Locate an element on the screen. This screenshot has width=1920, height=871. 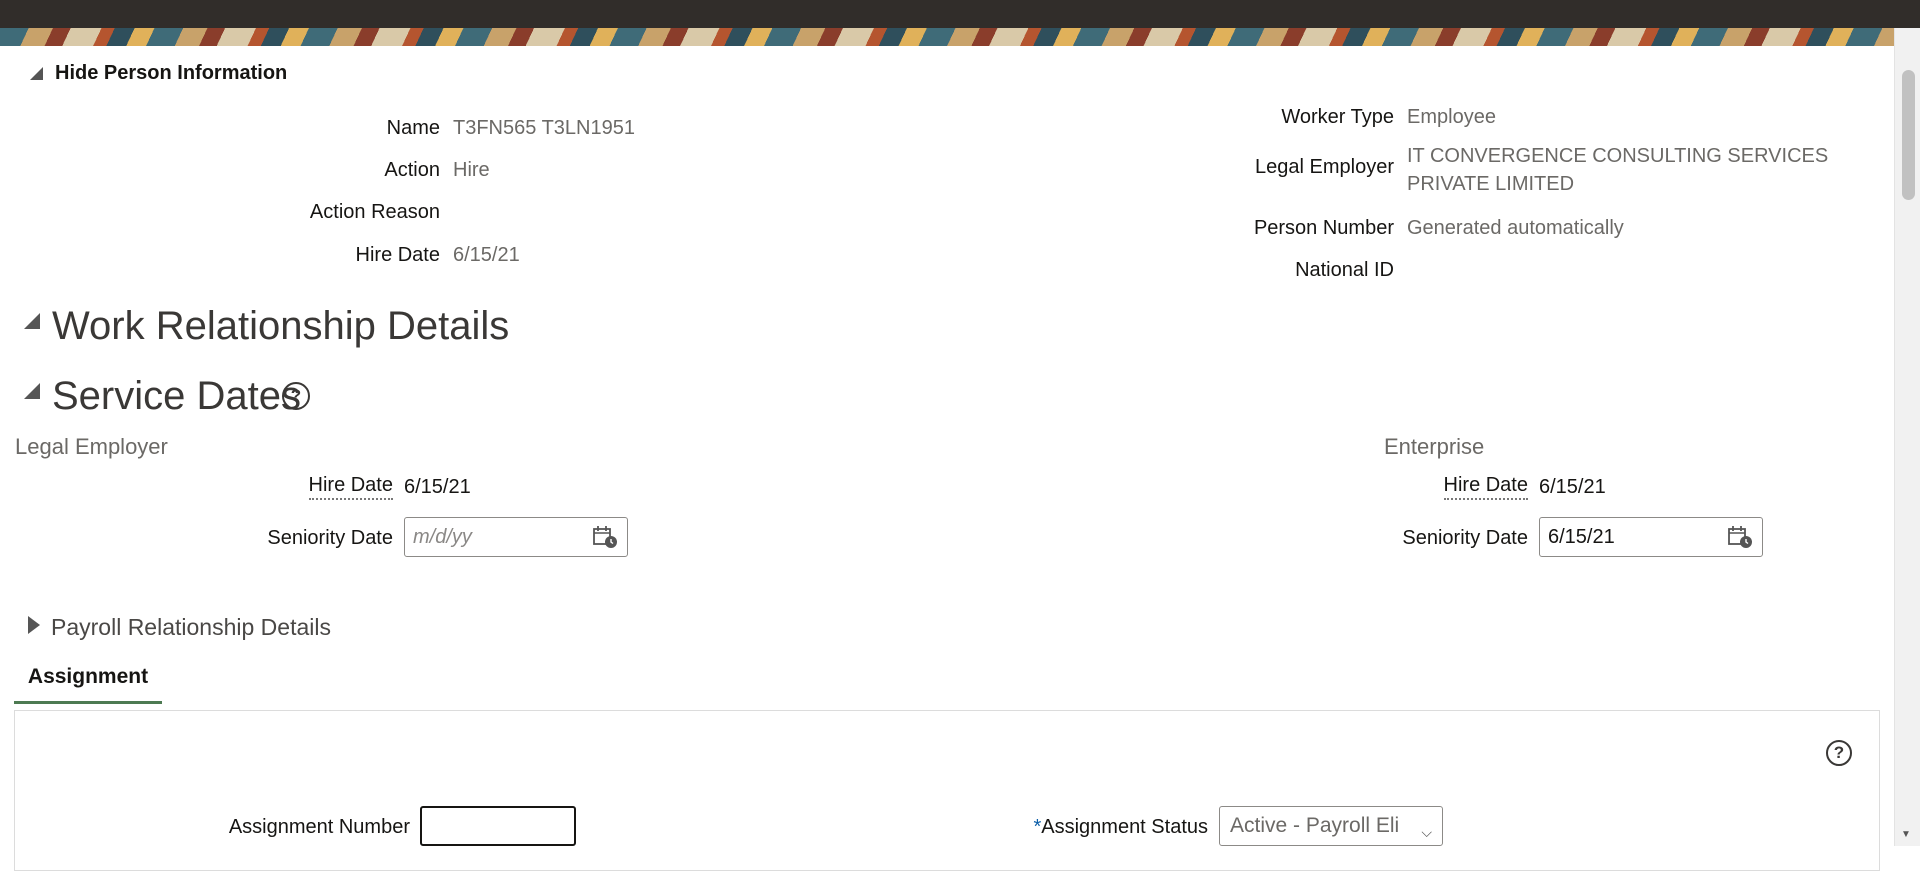
tab-assignment: Assignment is located at coordinates (88, 684).